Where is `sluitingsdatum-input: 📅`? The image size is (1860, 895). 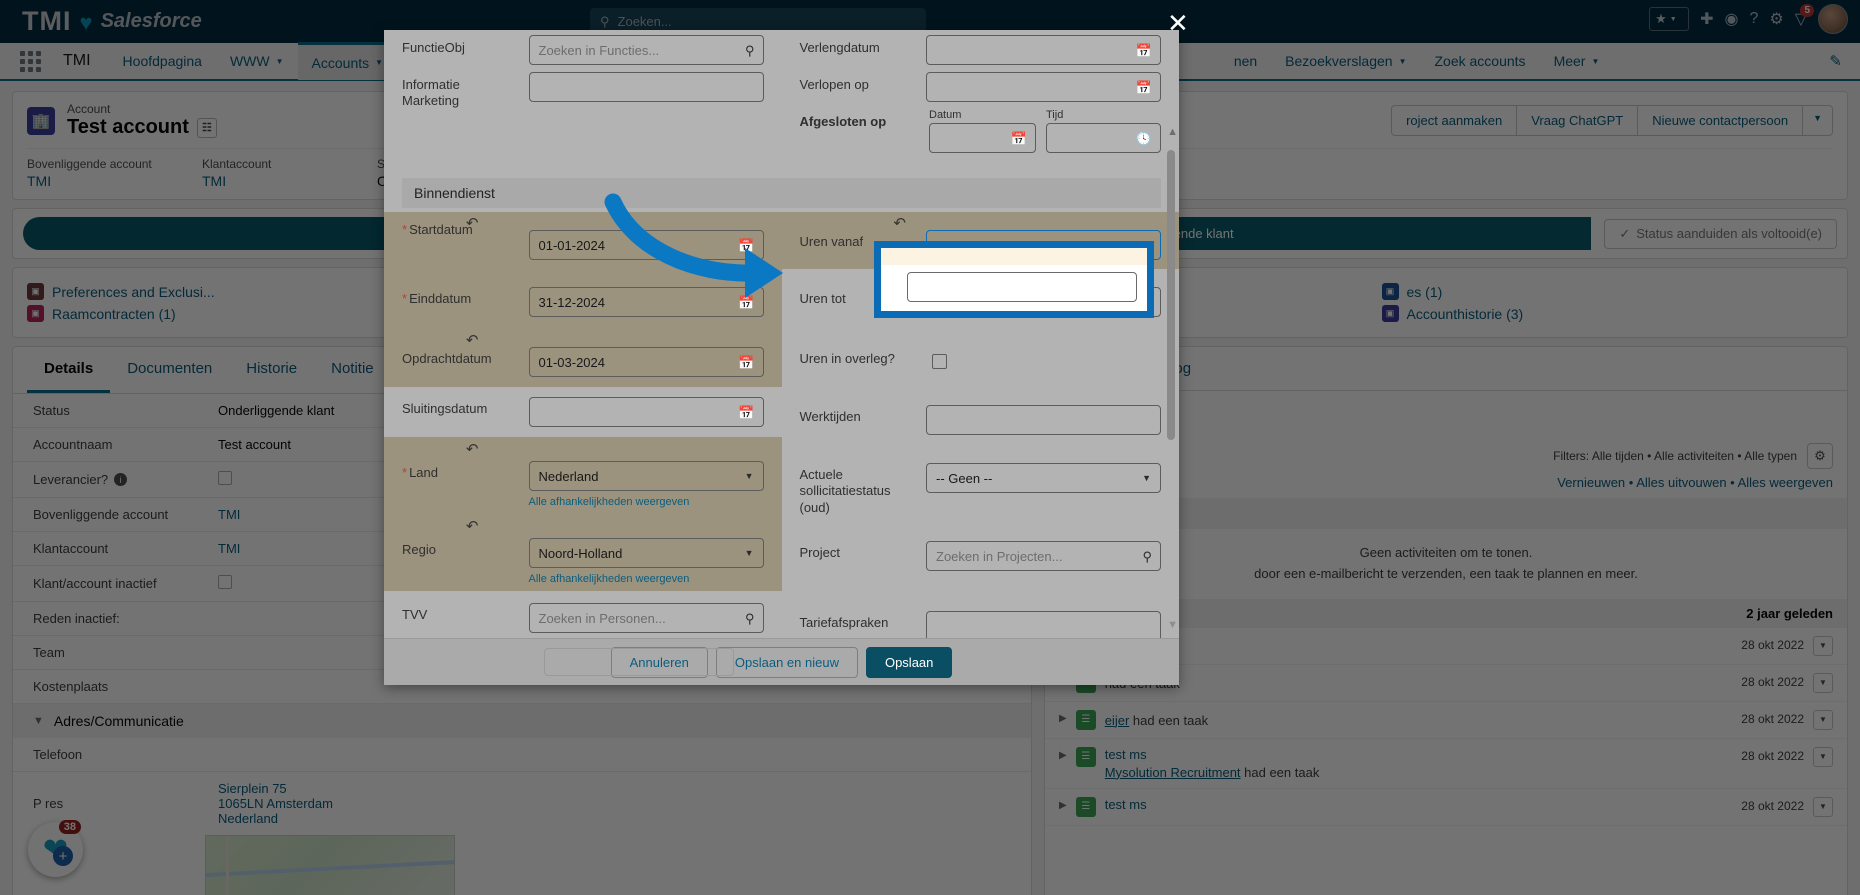
sluitingsdatum-input: 📅 is located at coordinates (646, 412).